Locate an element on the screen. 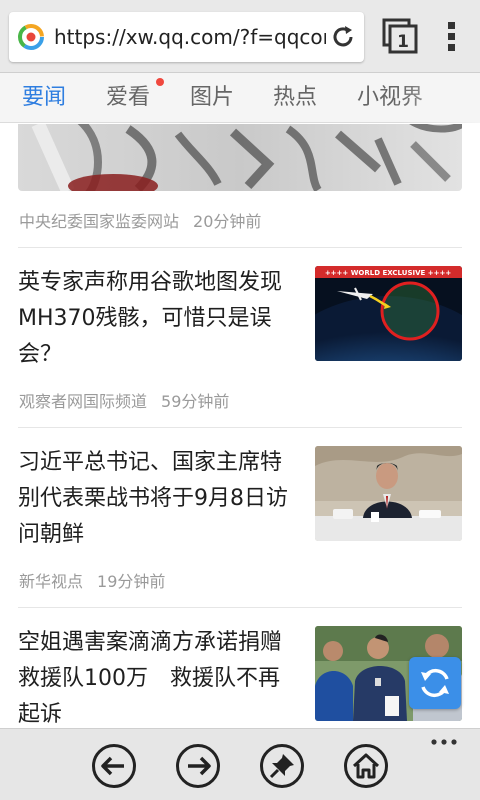 The height and width of the screenshot is (800, 480). meeting-photo is located at coordinates (388, 493).